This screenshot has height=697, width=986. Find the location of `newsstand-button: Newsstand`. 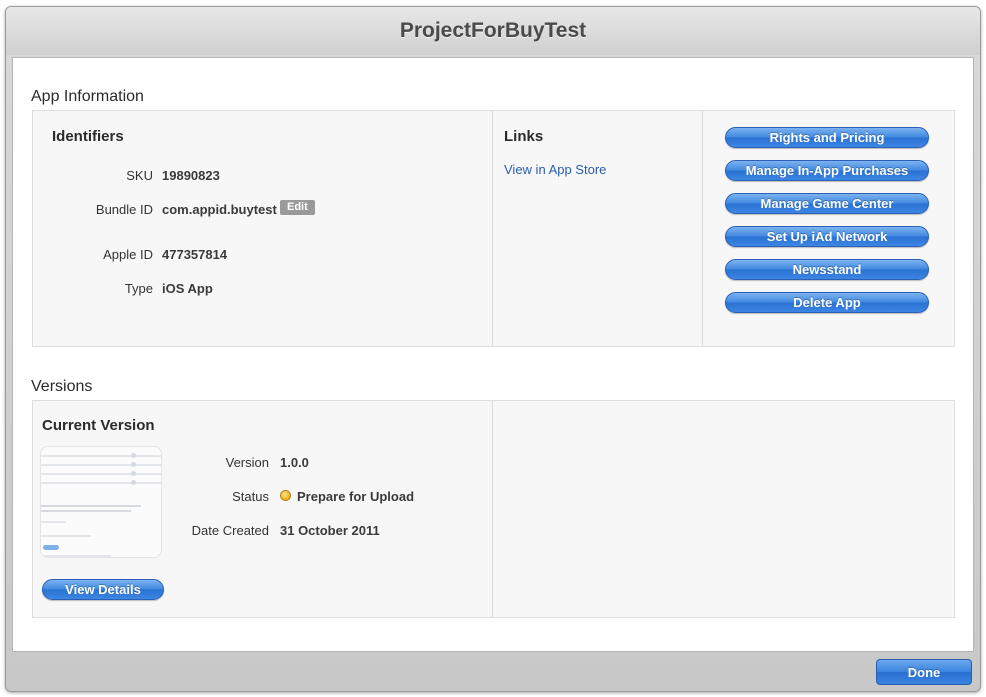

newsstand-button: Newsstand is located at coordinates (827, 269).